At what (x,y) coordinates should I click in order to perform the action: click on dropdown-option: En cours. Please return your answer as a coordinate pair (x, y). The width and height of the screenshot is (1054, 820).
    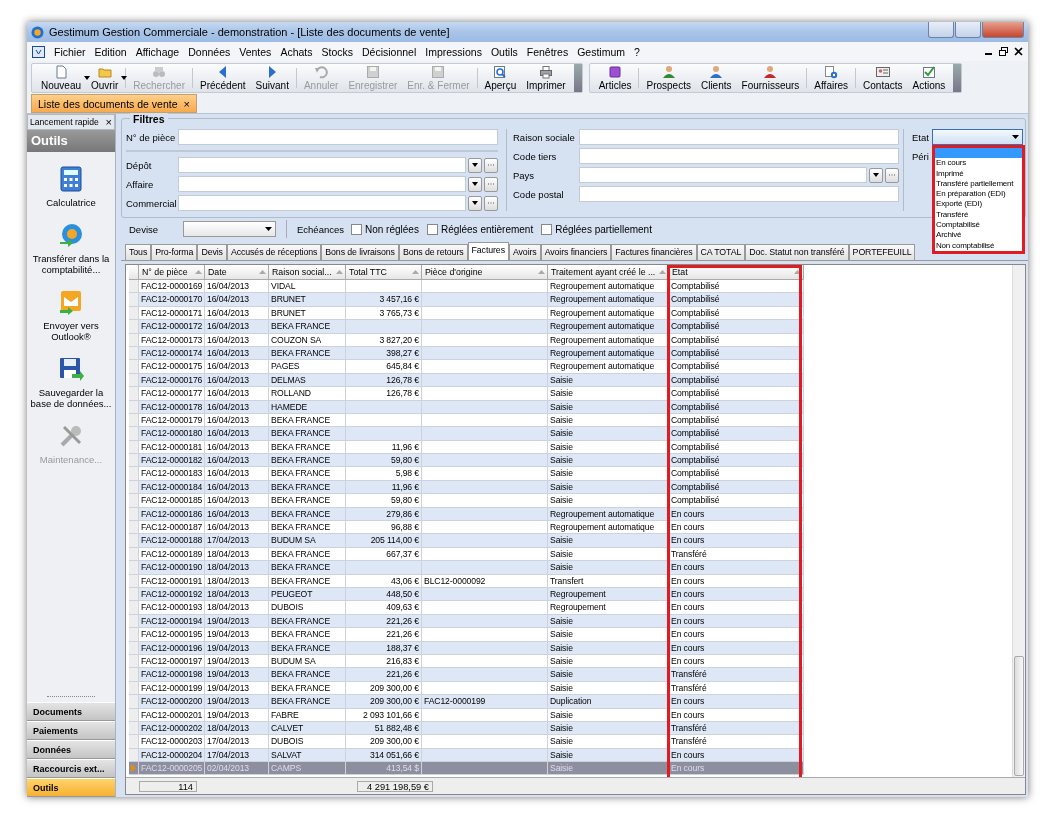
    Looking at the image, I should click on (978, 163).